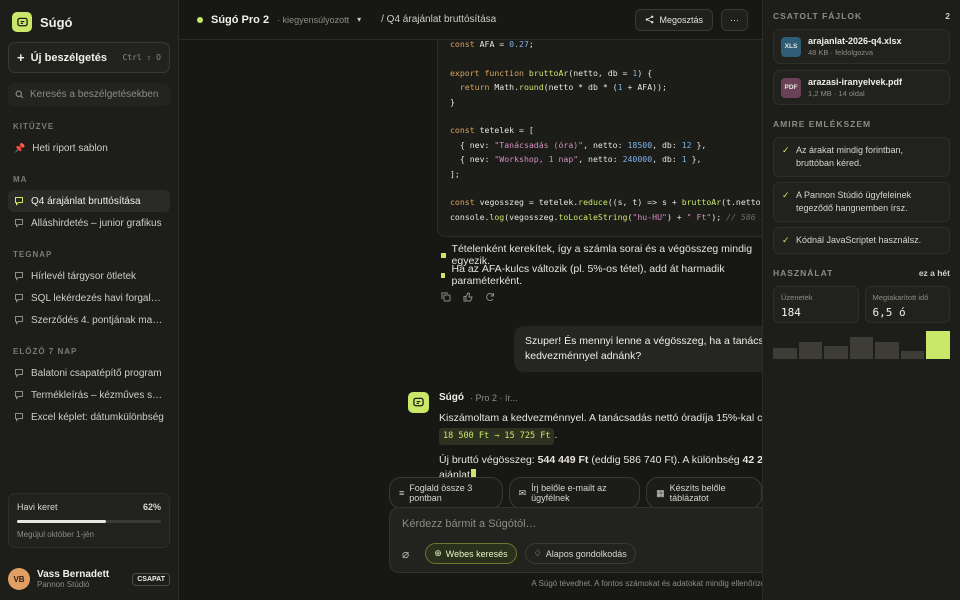 Image resolution: width=960 pixels, height=600 pixels. Describe the element at coordinates (21, 57) in the screenshot. I see `plus-icon: +` at that location.